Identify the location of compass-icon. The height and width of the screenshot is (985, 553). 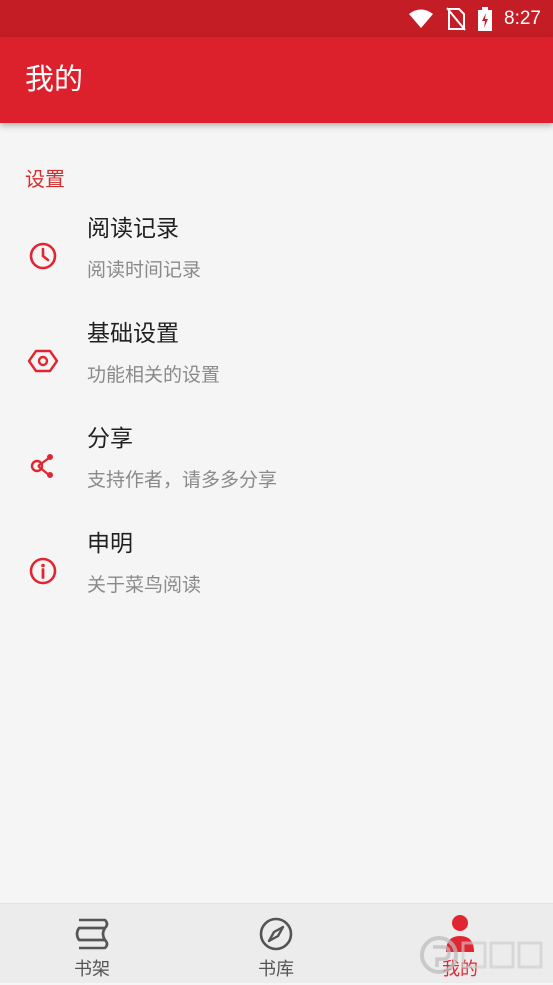
(276, 934).